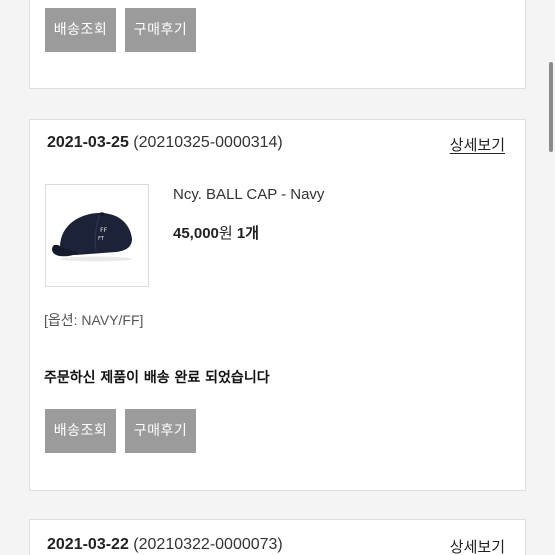 The width and height of the screenshot is (555, 555). I want to click on svg-text: FF, so click(104, 230).